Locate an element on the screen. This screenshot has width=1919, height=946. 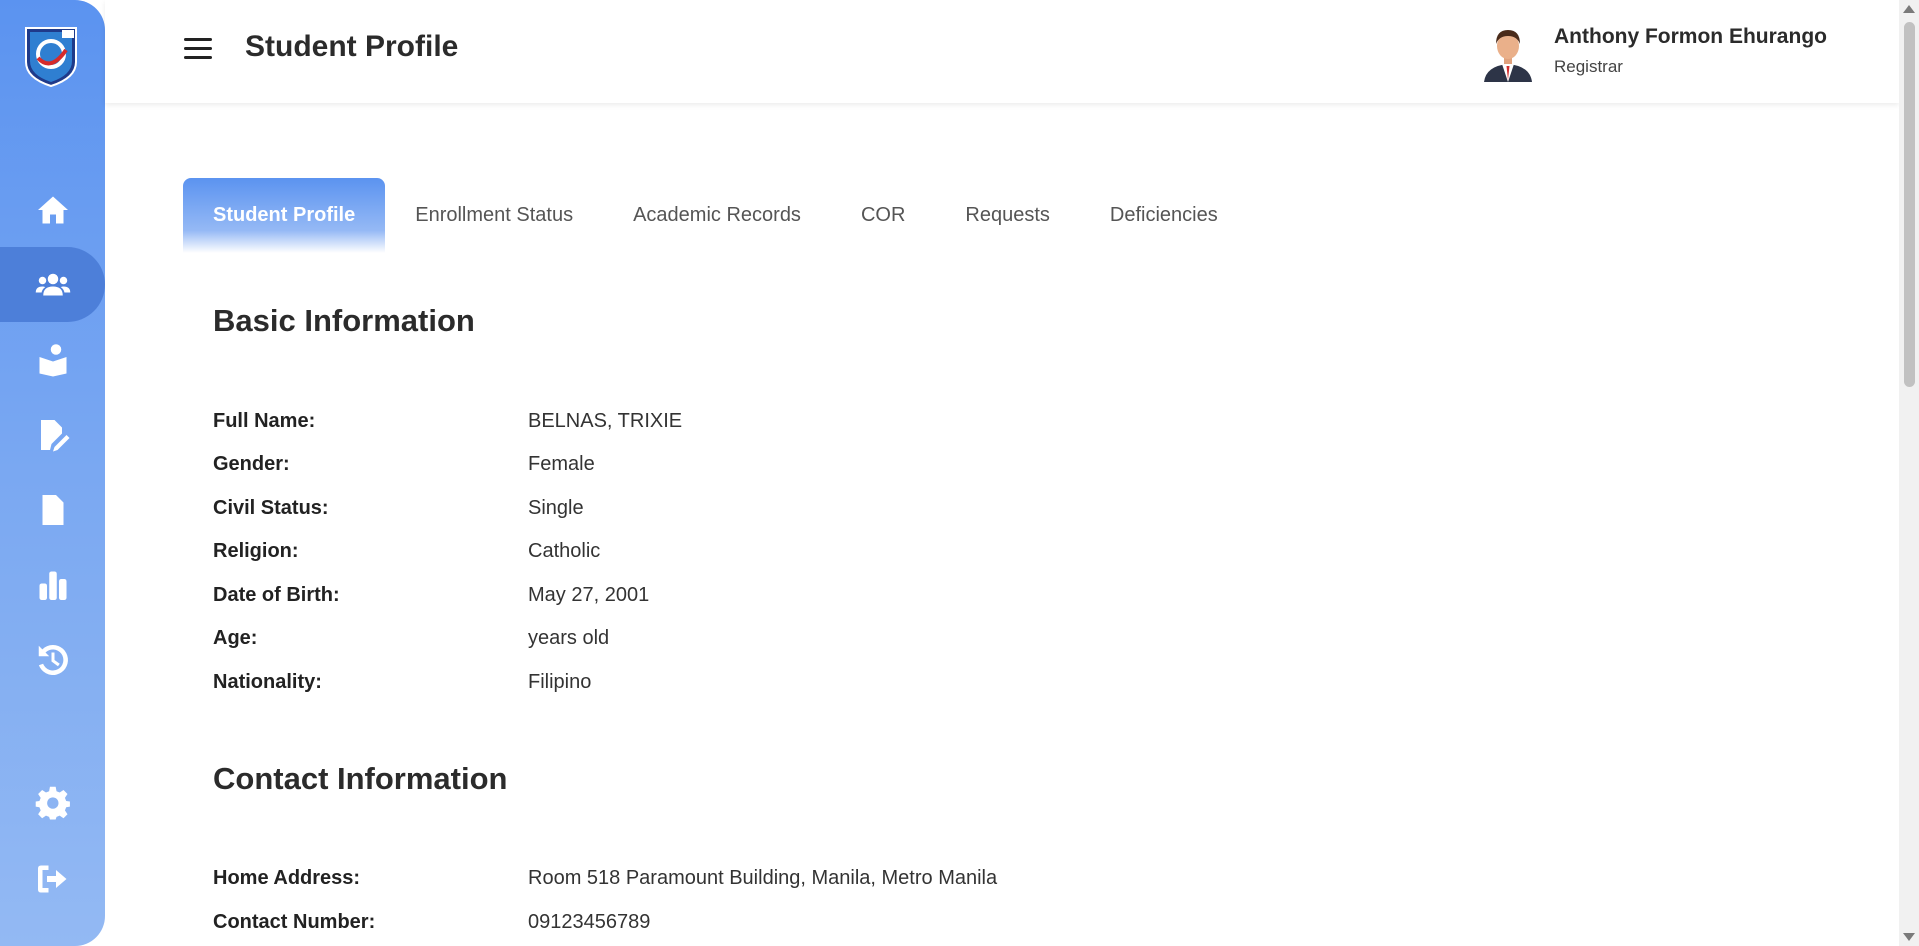
reader-icon is located at coordinates (52, 359).